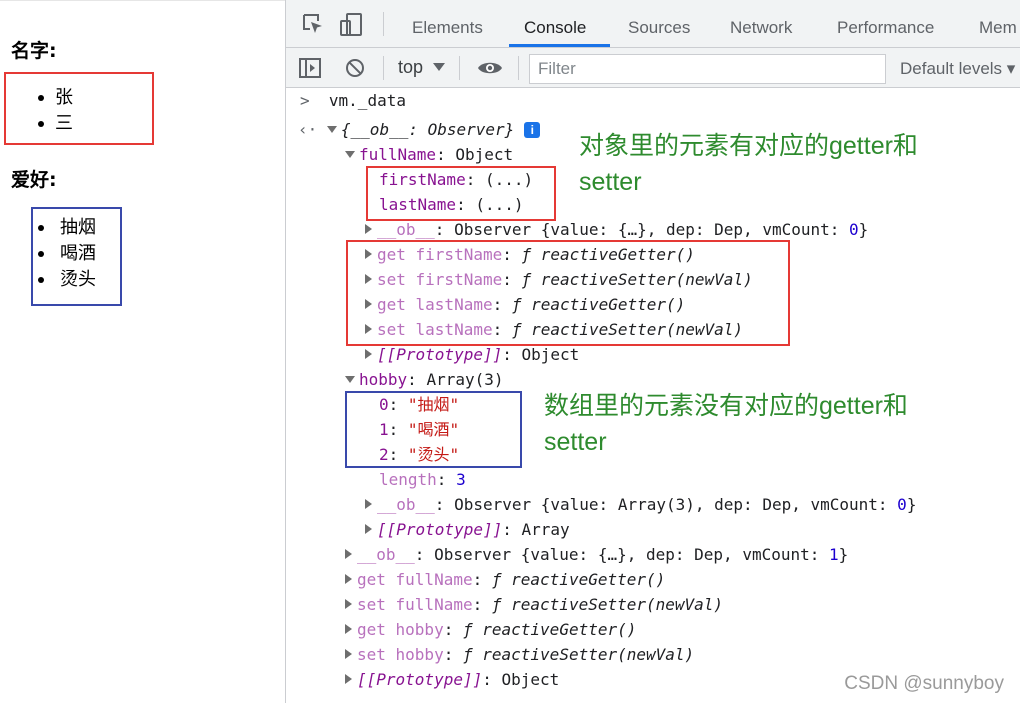 This screenshot has width=1020, height=703. What do you see at coordinates (422, 479) in the screenshot?
I see `tree-row-length: length: 3` at bounding box center [422, 479].